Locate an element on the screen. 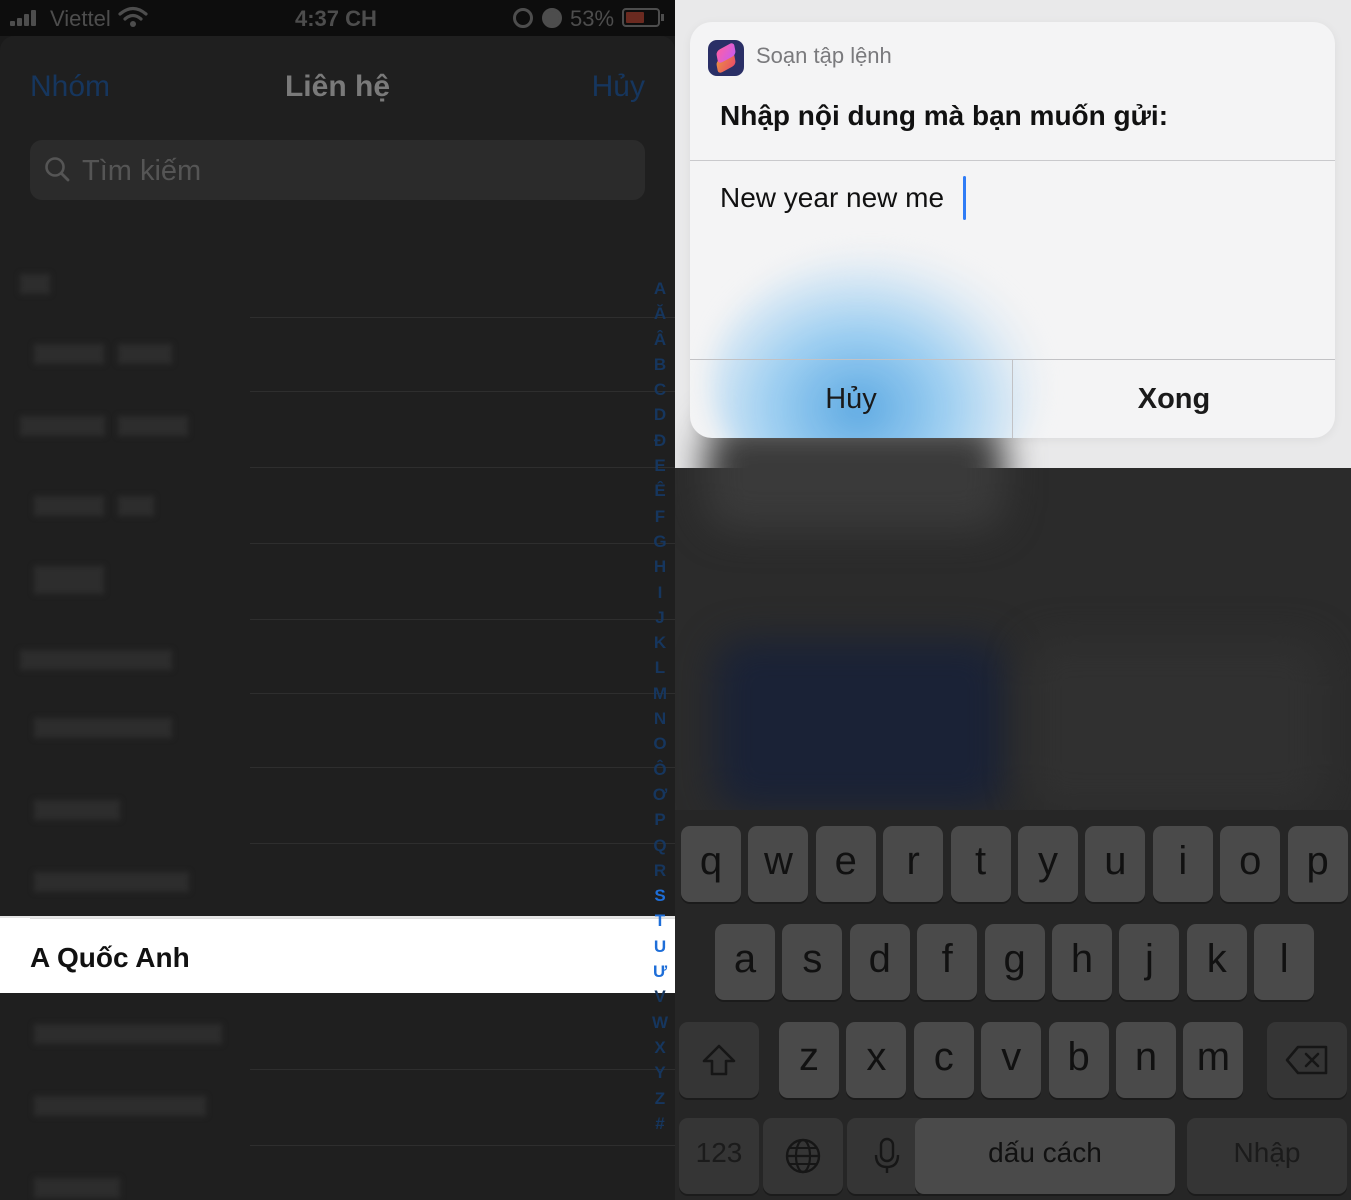 The width and height of the screenshot is (1351, 1200). return-key: Nhập is located at coordinates (1267, 1156).